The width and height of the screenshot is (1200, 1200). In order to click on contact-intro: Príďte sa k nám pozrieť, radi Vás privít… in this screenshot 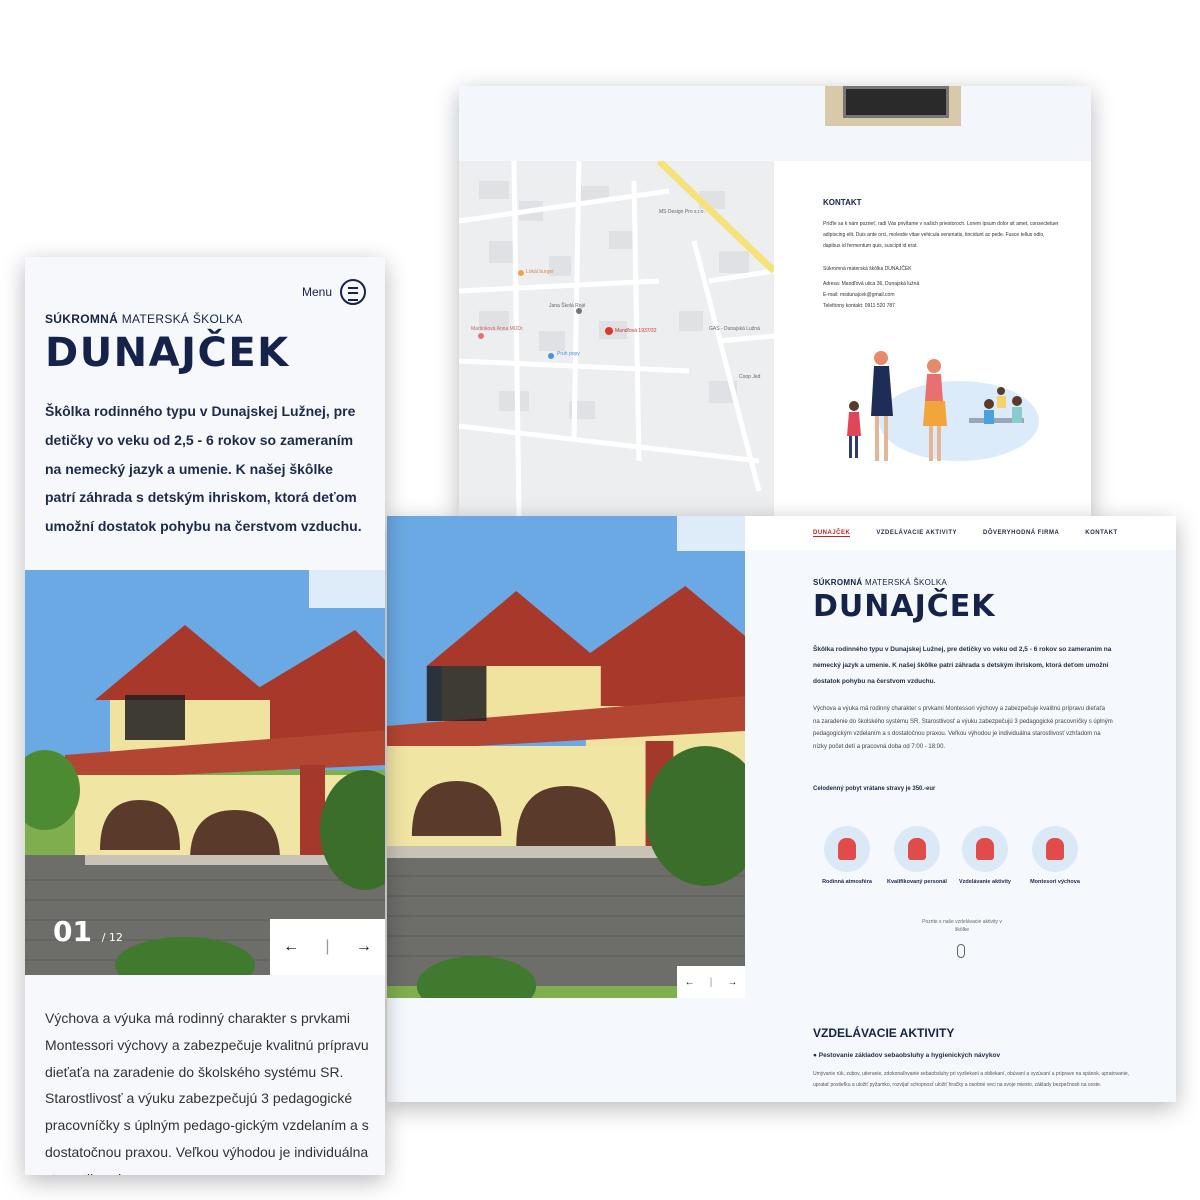, I will do `click(941, 235)`.